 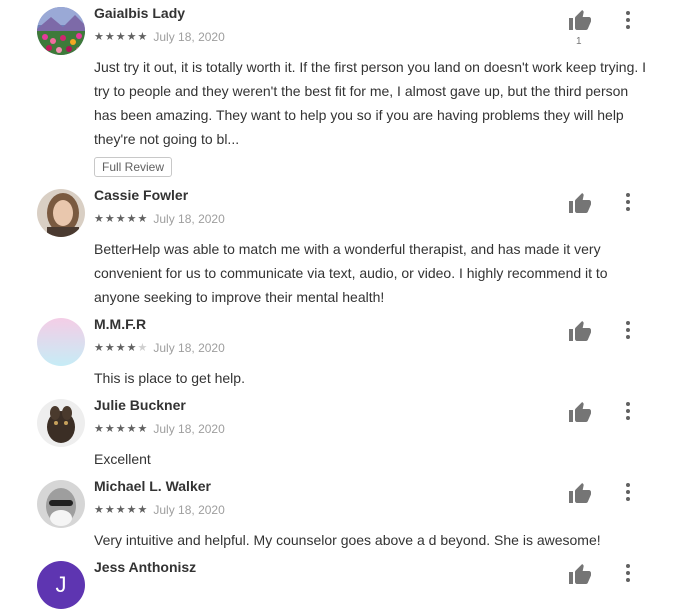 I want to click on reviewer-avatar: J, so click(x=61, y=585).